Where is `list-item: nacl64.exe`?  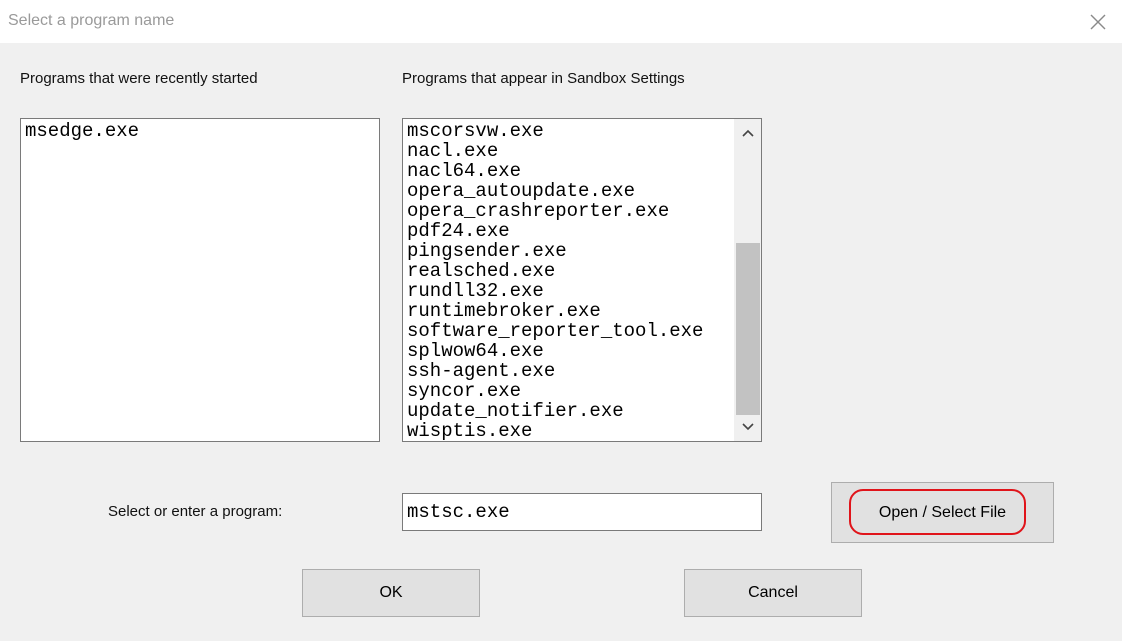
list-item: nacl64.exe is located at coordinates (568, 171).